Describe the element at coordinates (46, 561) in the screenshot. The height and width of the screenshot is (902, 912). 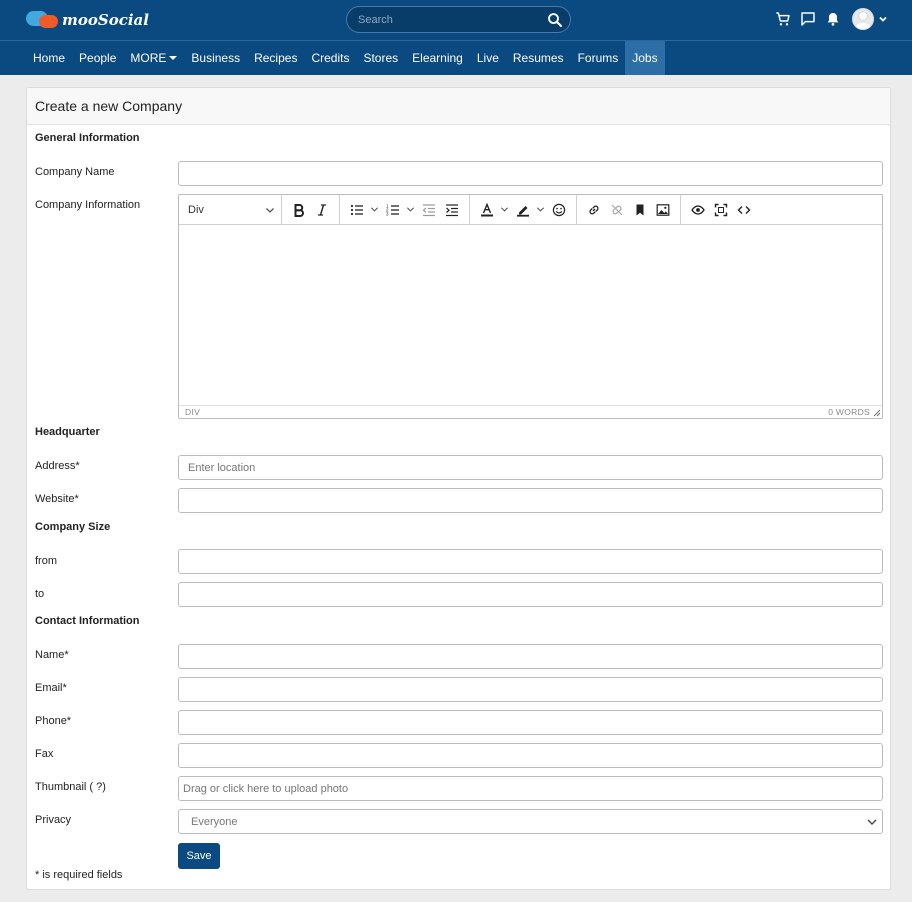
I see `size-from-label: from` at that location.